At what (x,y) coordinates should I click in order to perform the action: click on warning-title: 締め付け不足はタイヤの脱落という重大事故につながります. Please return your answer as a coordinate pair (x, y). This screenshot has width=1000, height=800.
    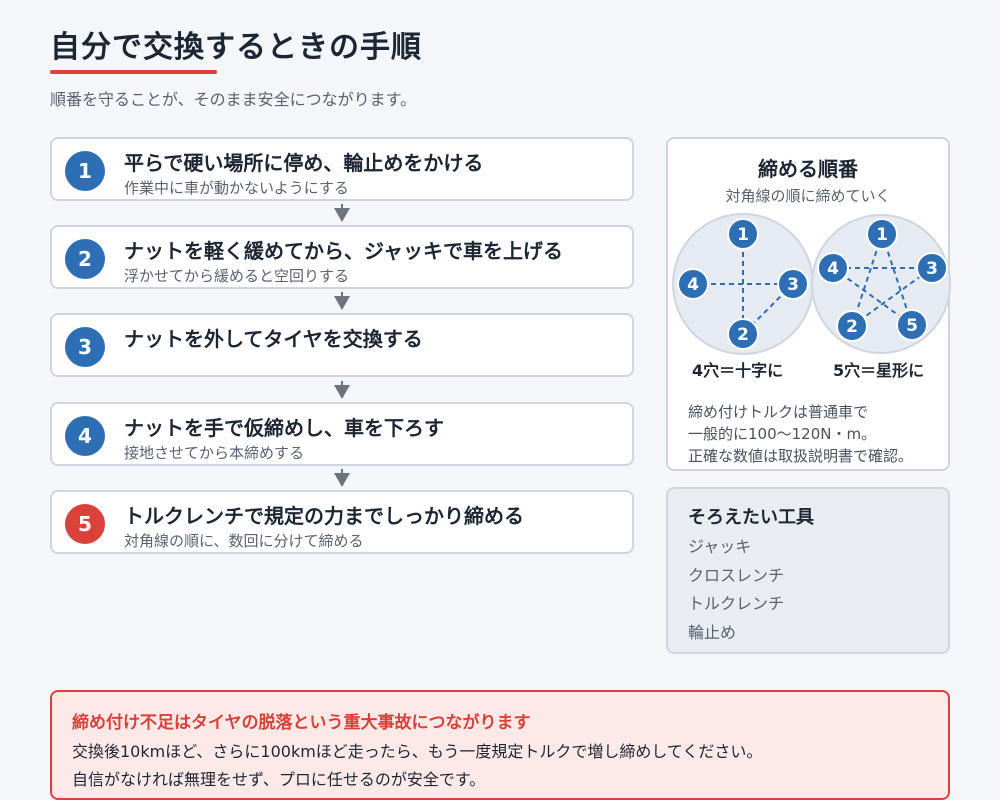
    Looking at the image, I should click on (301, 723).